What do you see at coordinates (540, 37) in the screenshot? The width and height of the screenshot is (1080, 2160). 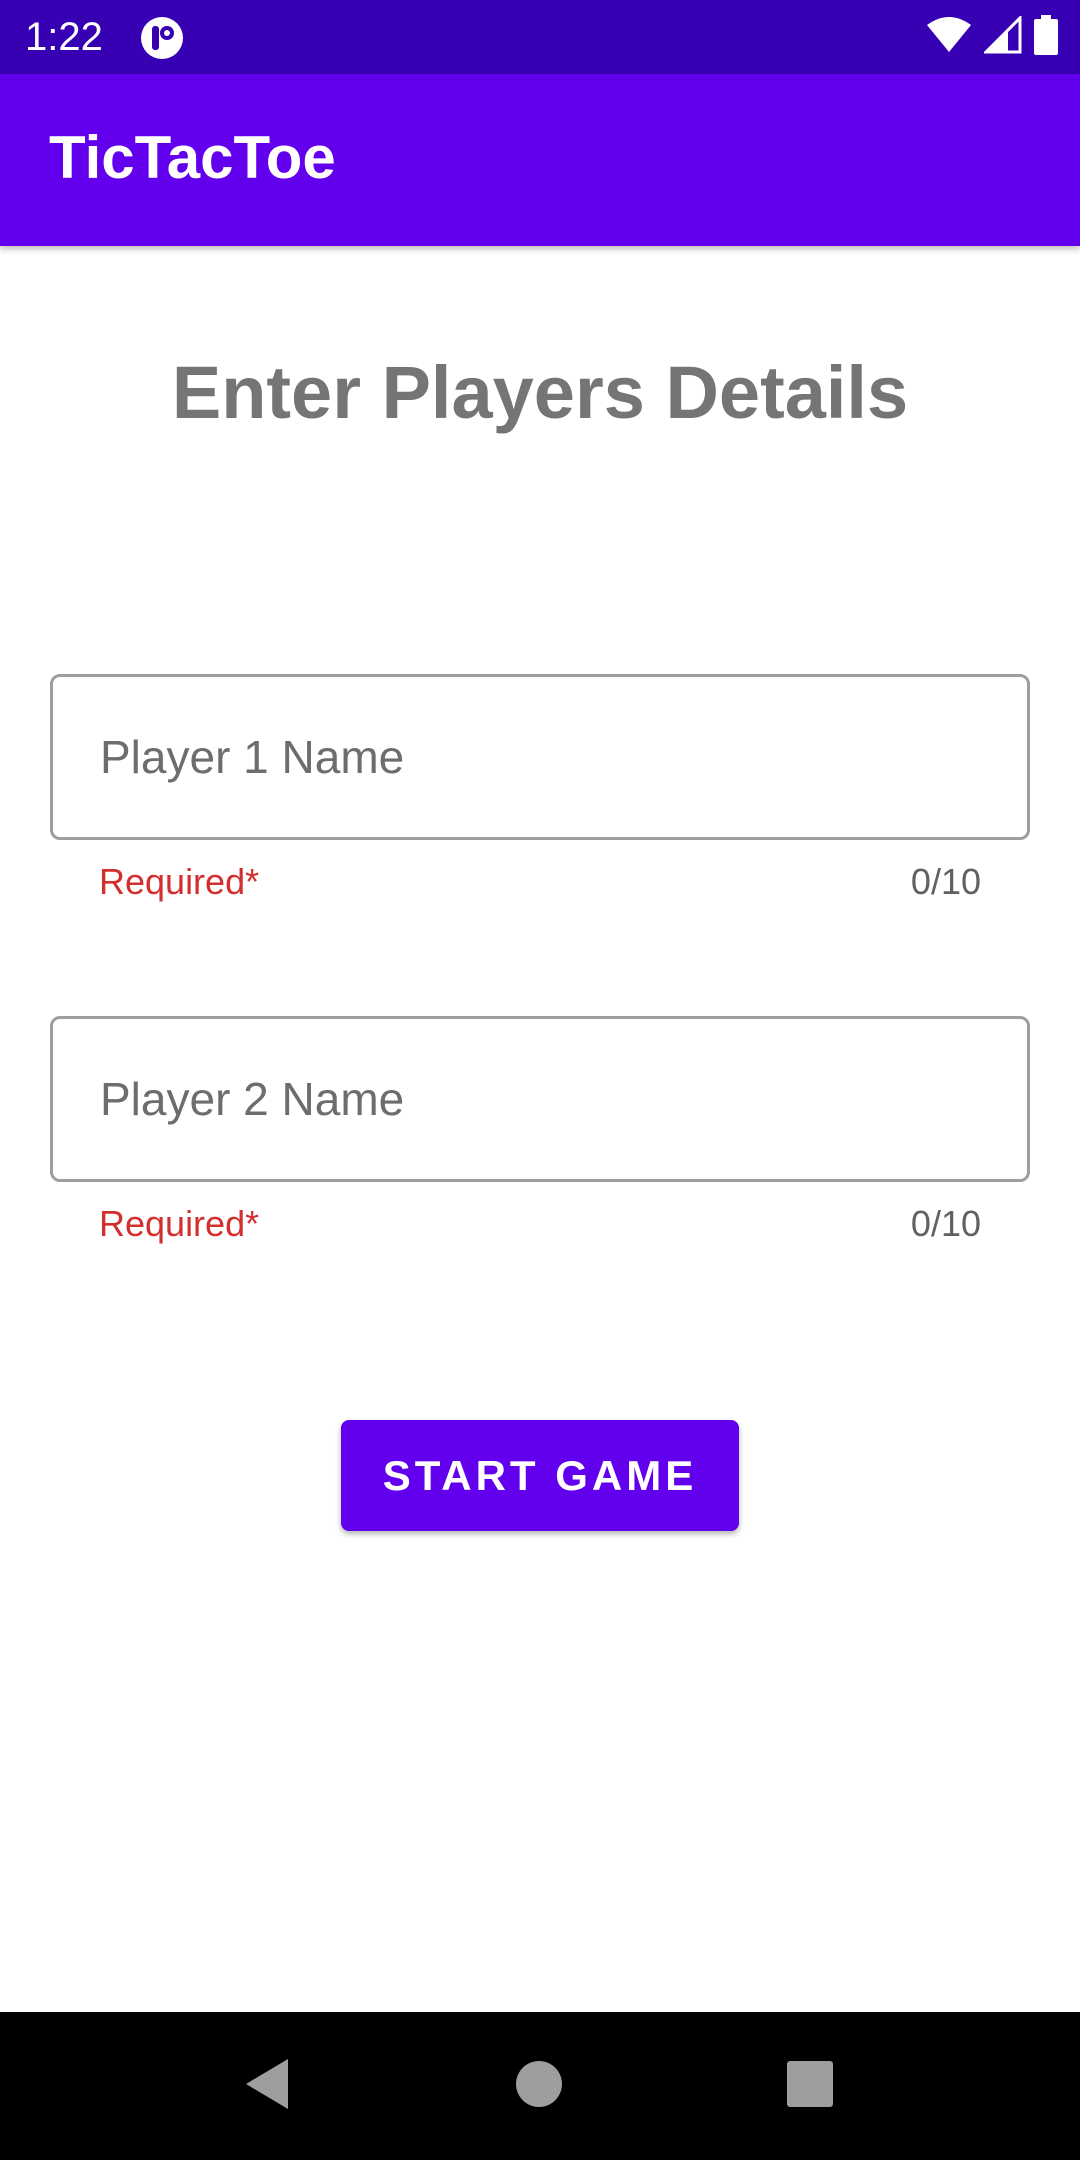 I see `status-bar: 1:22` at bounding box center [540, 37].